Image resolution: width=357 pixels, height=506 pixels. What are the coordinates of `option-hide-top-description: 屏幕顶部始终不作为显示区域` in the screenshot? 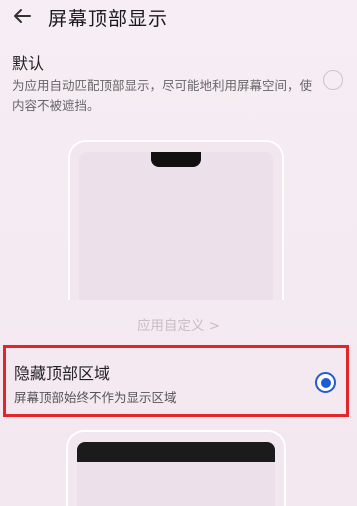 It's located at (95, 397).